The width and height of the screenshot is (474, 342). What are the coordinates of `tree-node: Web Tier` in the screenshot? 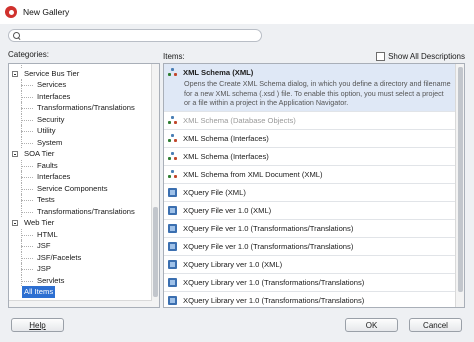 It's located at (80, 223).